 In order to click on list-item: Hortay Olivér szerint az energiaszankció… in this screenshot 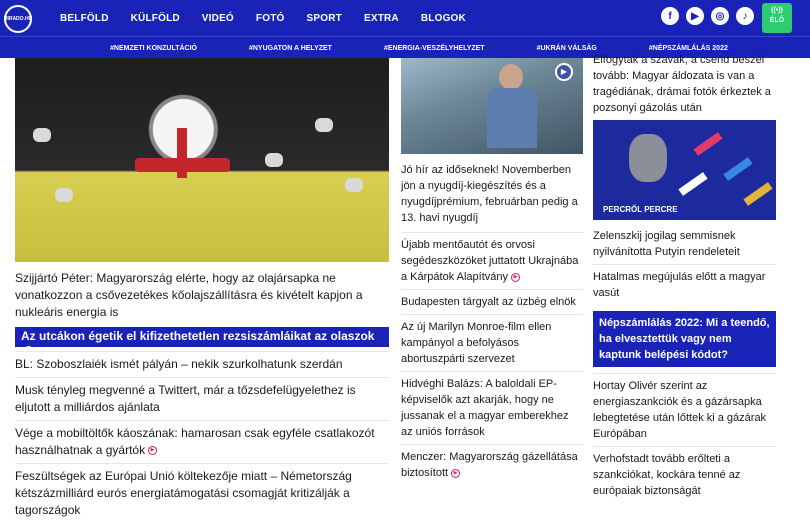, I will do `click(684, 409)`.